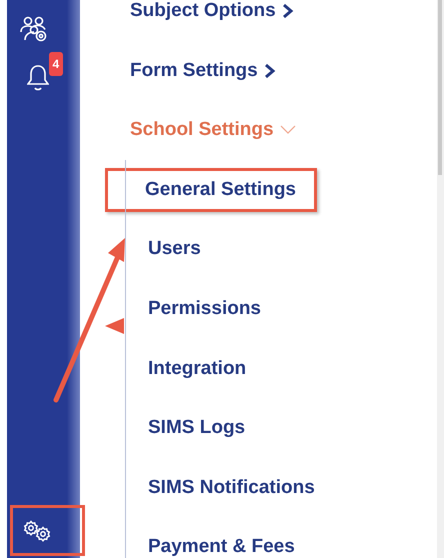  Describe the element at coordinates (197, 428) in the screenshot. I see `submenu-item: SIMS Logs` at that location.